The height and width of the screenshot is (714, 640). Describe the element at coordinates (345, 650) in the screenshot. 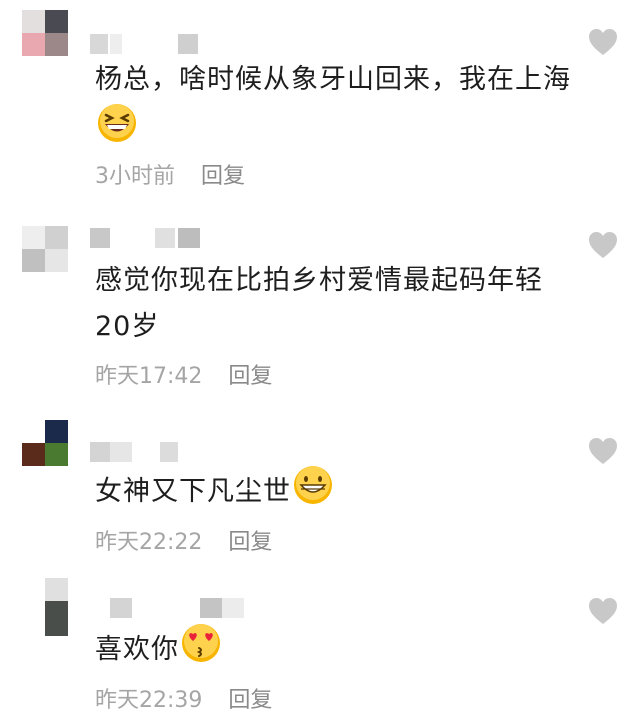

I see `comment-text: 喜欢你` at that location.